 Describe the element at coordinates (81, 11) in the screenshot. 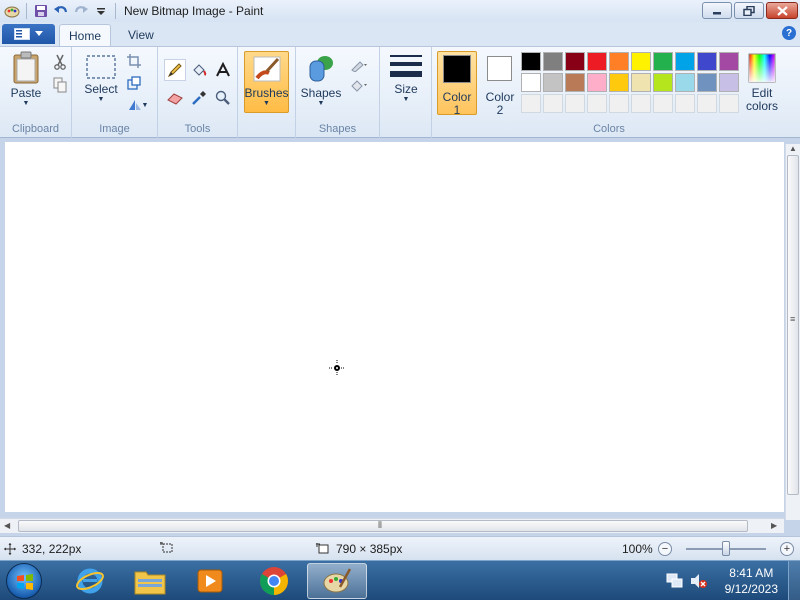

I see `redo-icon` at that location.